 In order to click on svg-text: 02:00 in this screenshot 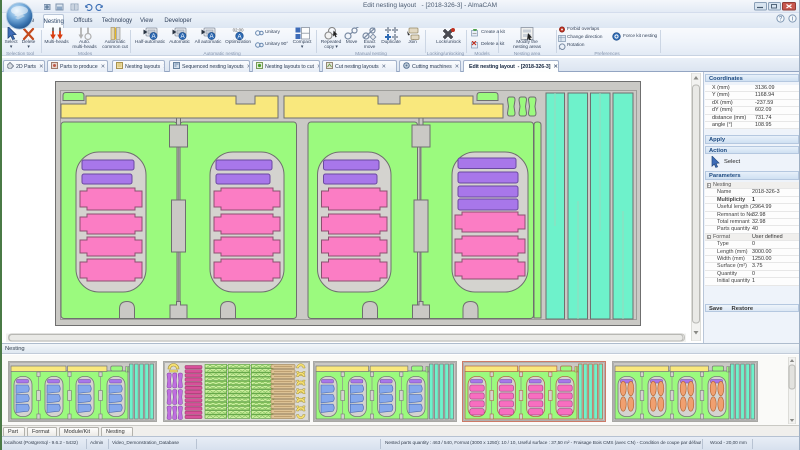, I will do `click(237, 30)`.